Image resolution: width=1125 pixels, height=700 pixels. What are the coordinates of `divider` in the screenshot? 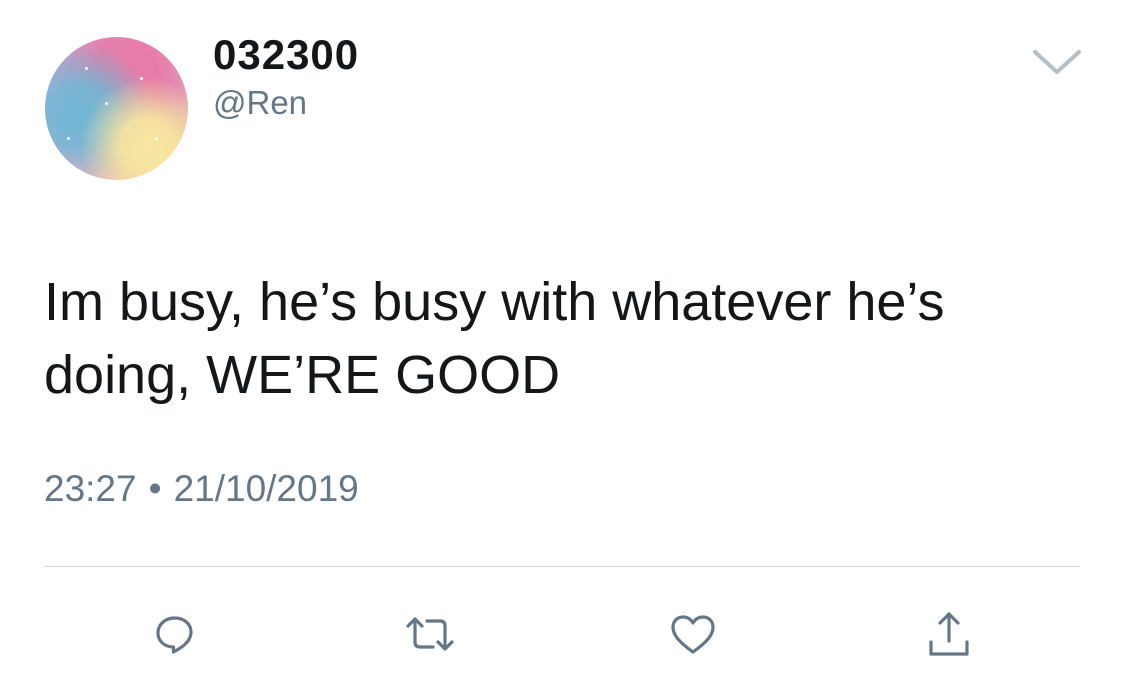 It's located at (562, 566).